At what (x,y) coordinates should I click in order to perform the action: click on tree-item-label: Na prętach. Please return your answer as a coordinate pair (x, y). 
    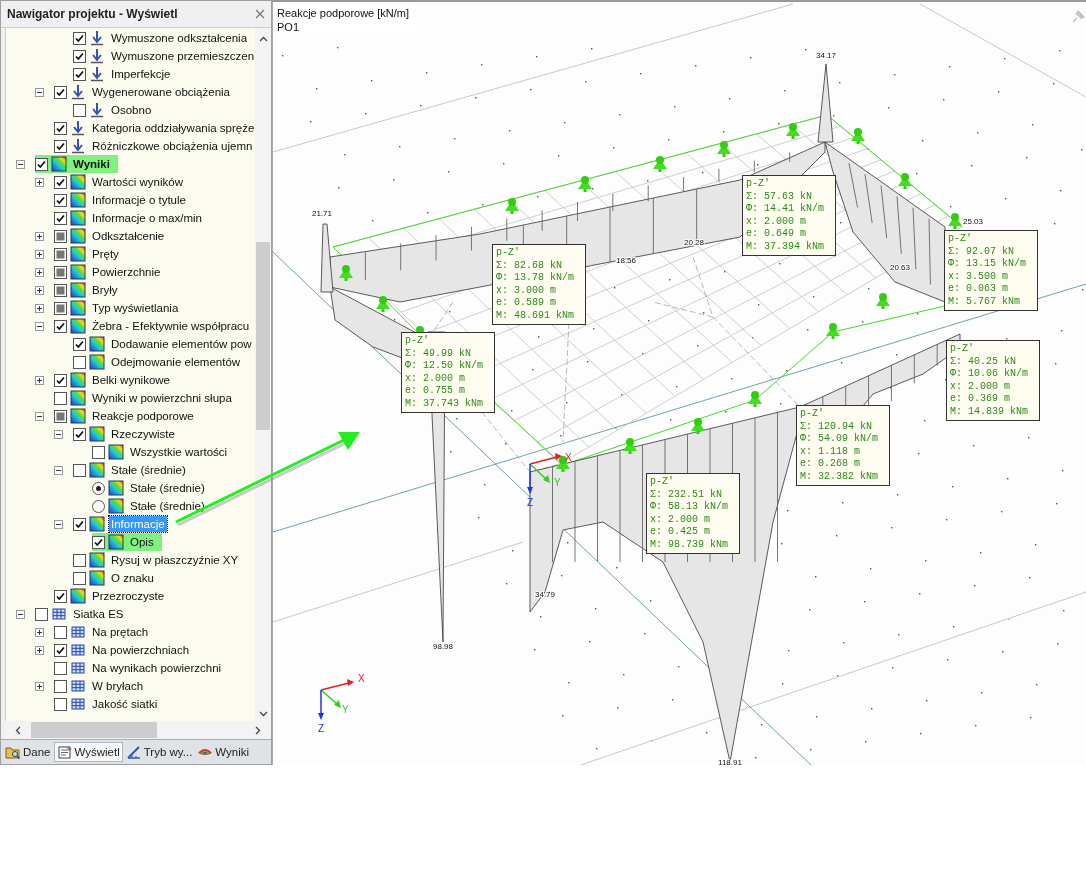
    Looking at the image, I should click on (120, 632).